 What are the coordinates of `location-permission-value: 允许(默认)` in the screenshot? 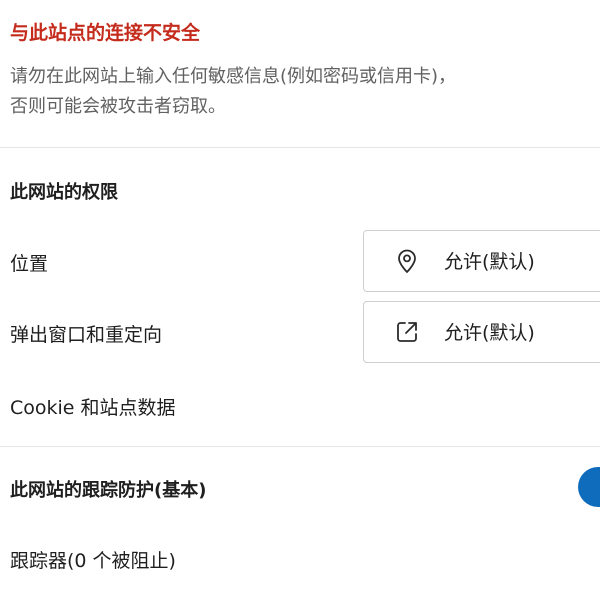 It's located at (489, 262).